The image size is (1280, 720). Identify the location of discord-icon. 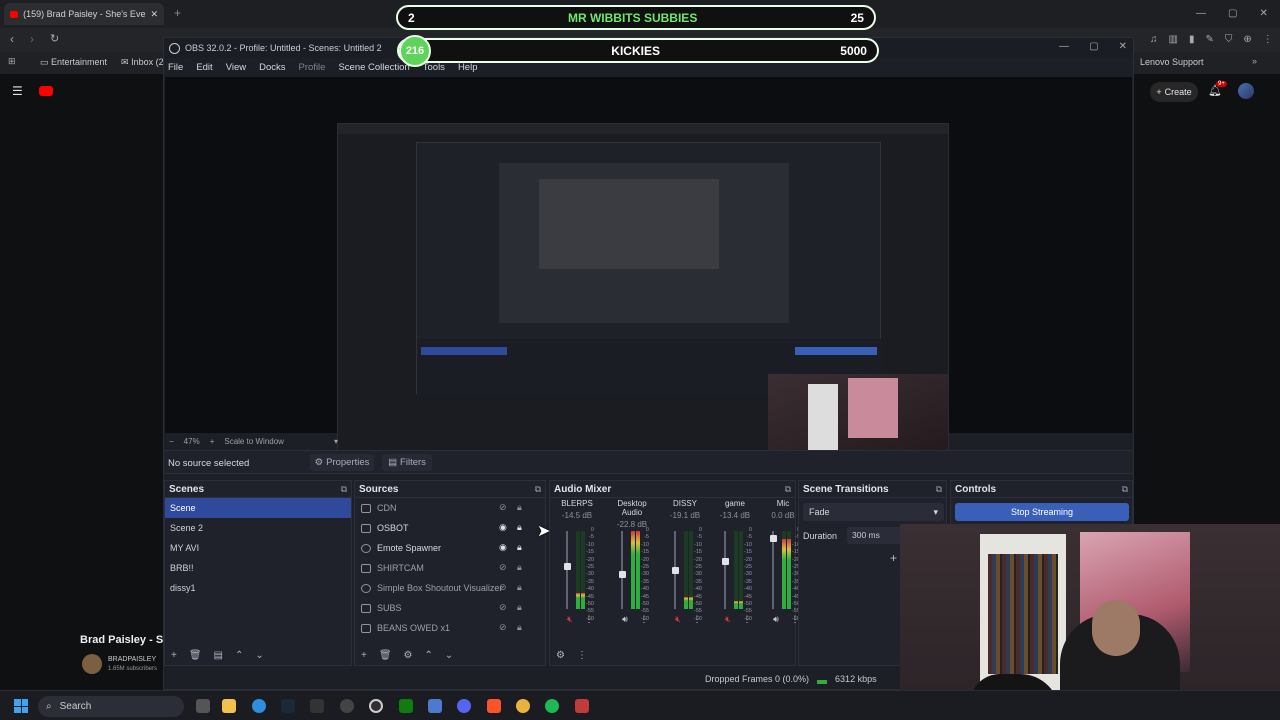
(464, 706).